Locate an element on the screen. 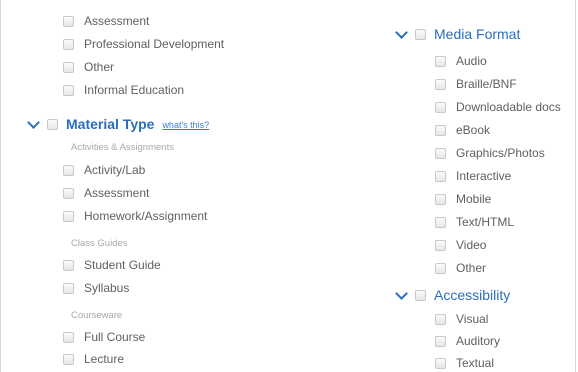 This screenshot has width=578, height=372. filter-option: Downloadable docs is located at coordinates (498, 107).